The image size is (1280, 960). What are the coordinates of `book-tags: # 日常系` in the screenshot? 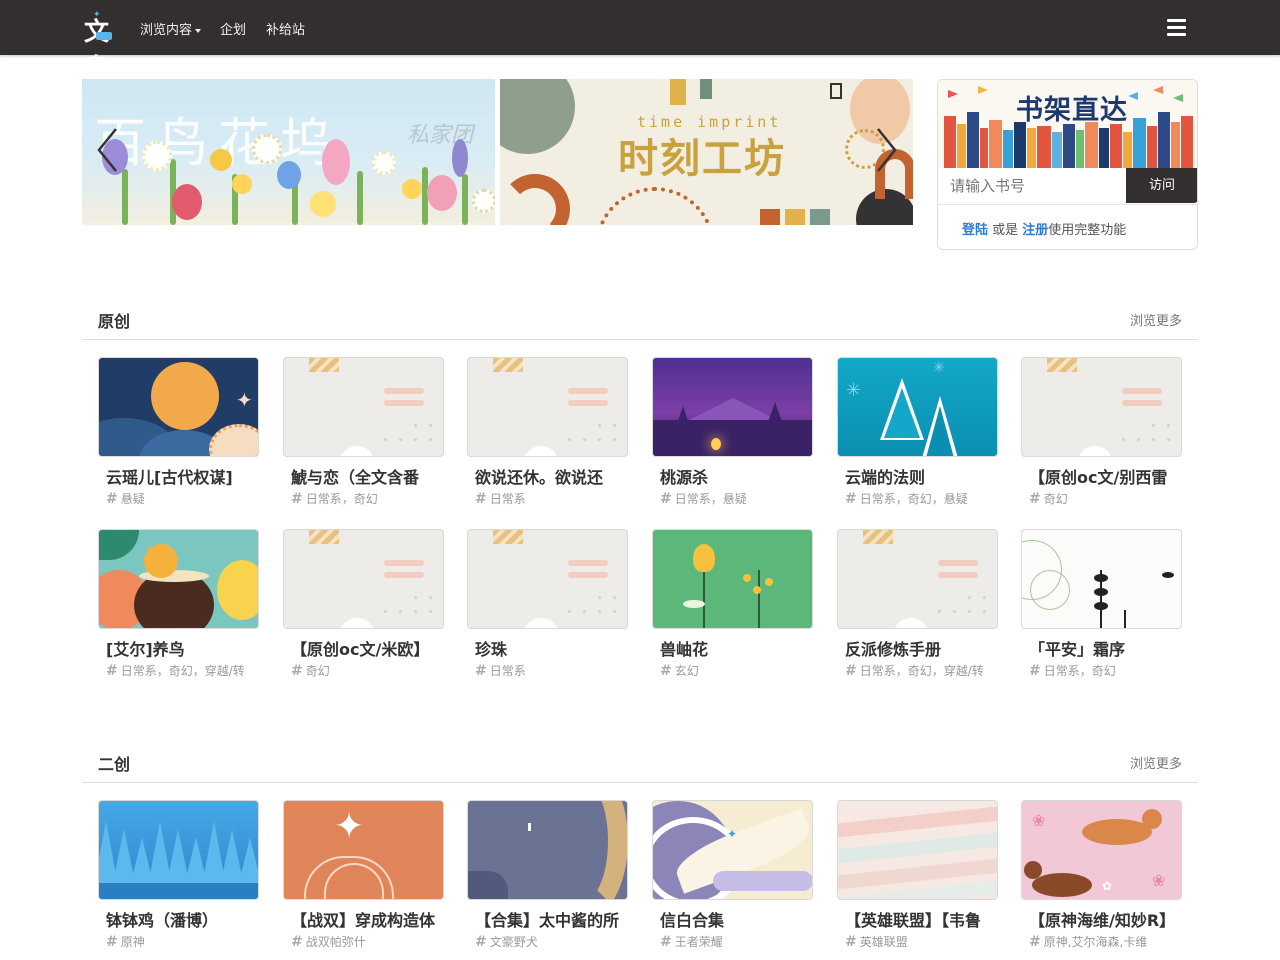 It's located at (551, 498).